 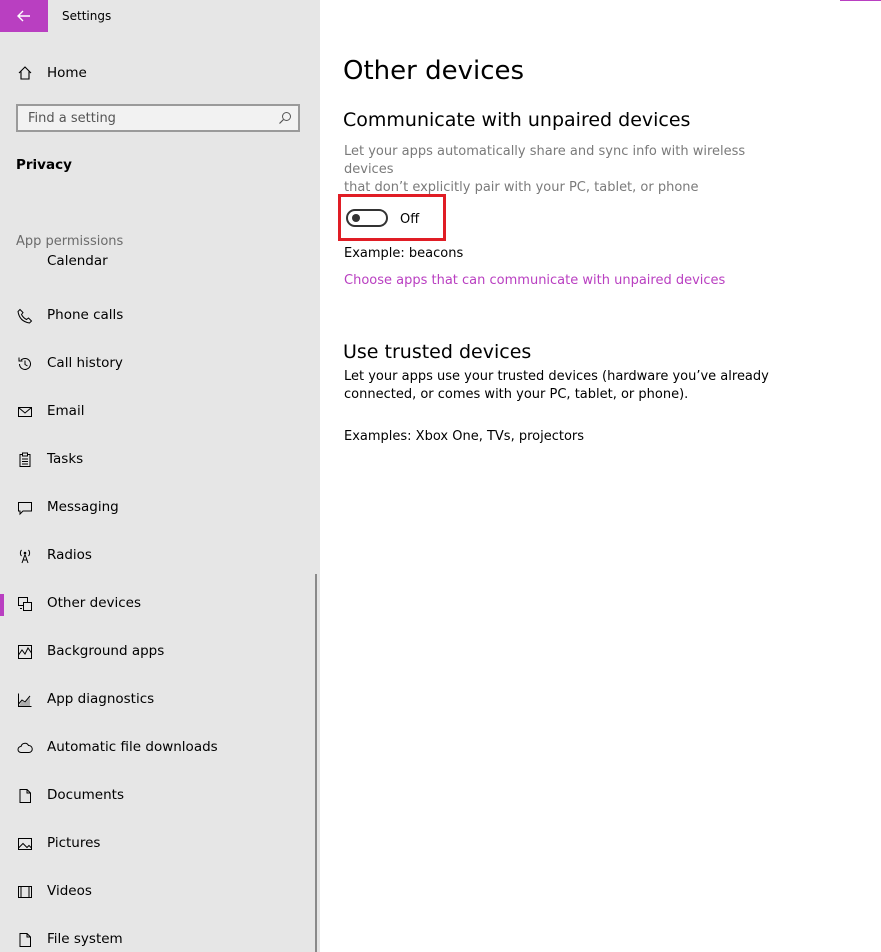 What do you see at coordinates (25, 316) in the screenshot?
I see `phone-icon` at bounding box center [25, 316].